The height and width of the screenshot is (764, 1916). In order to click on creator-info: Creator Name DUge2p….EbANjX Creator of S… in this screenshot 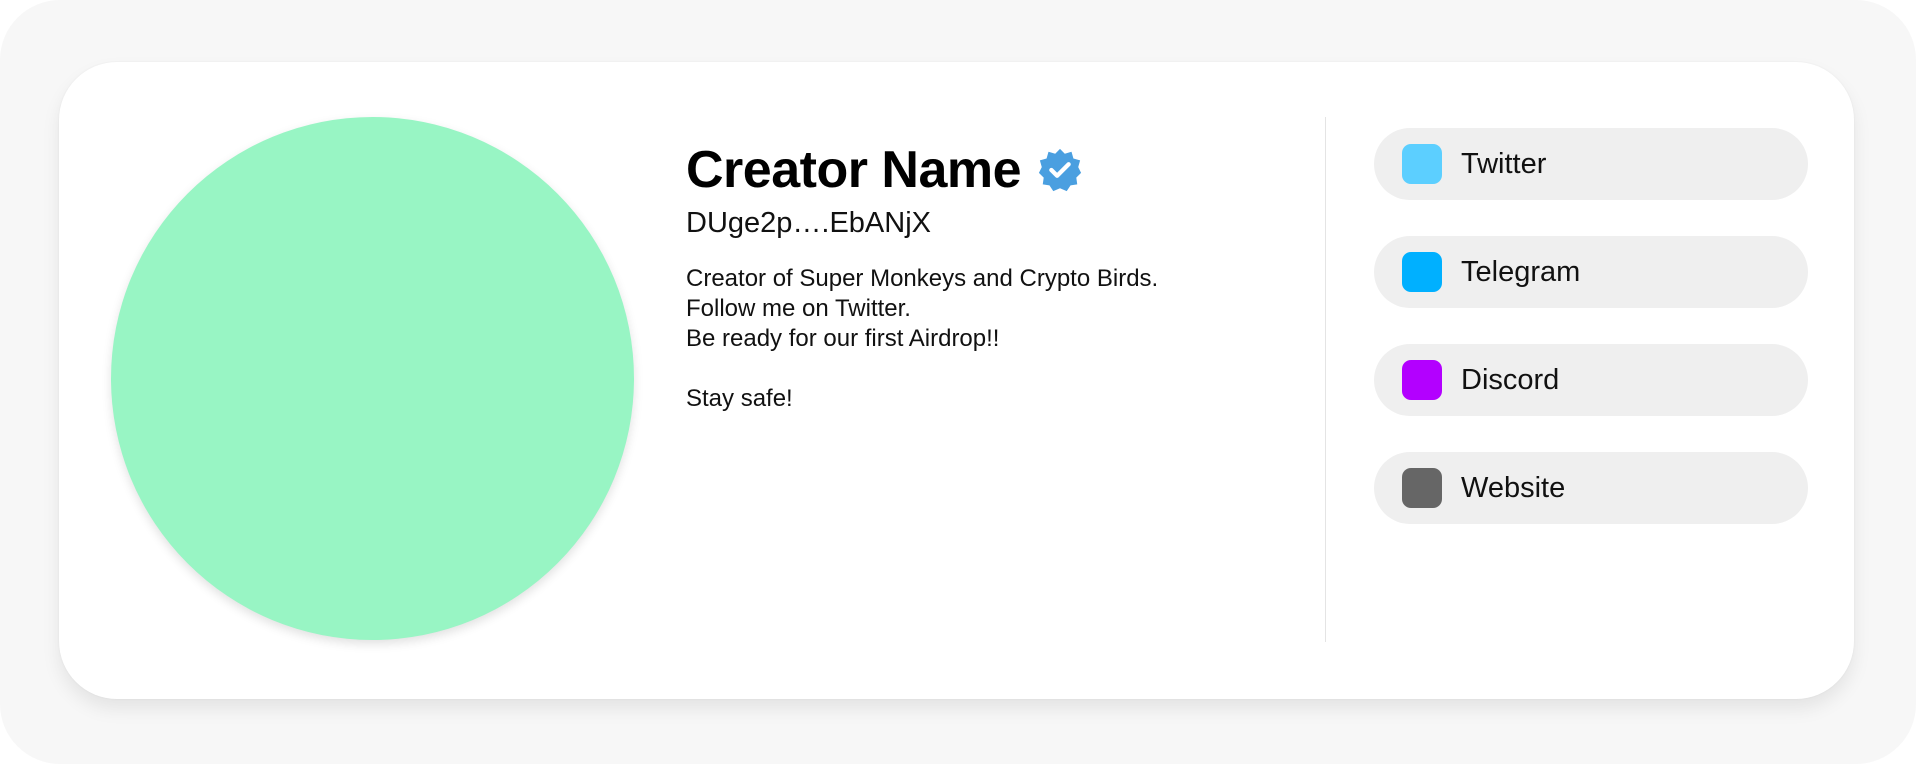, I will do `click(986, 277)`.